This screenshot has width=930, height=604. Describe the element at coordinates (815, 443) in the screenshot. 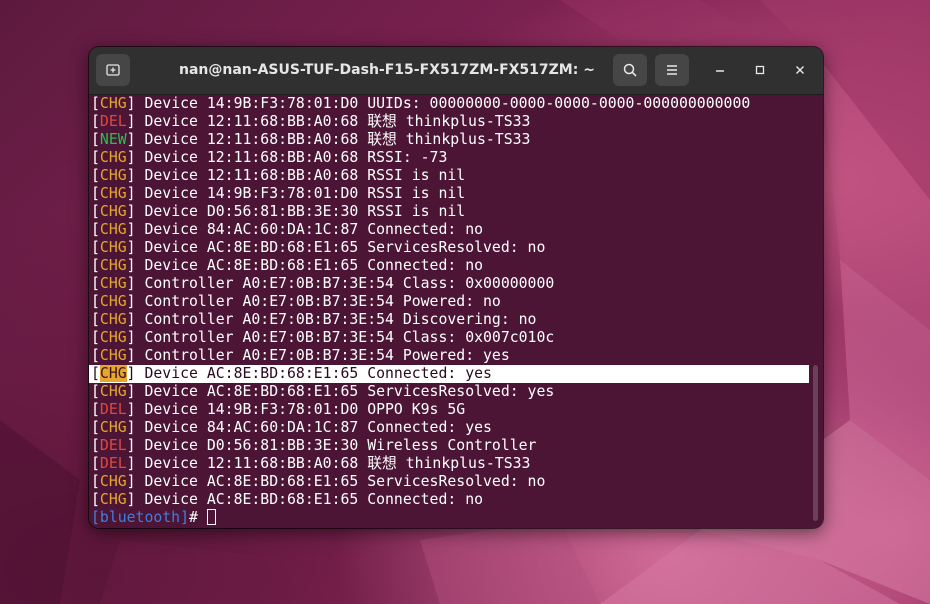

I see `scrollbar` at that location.